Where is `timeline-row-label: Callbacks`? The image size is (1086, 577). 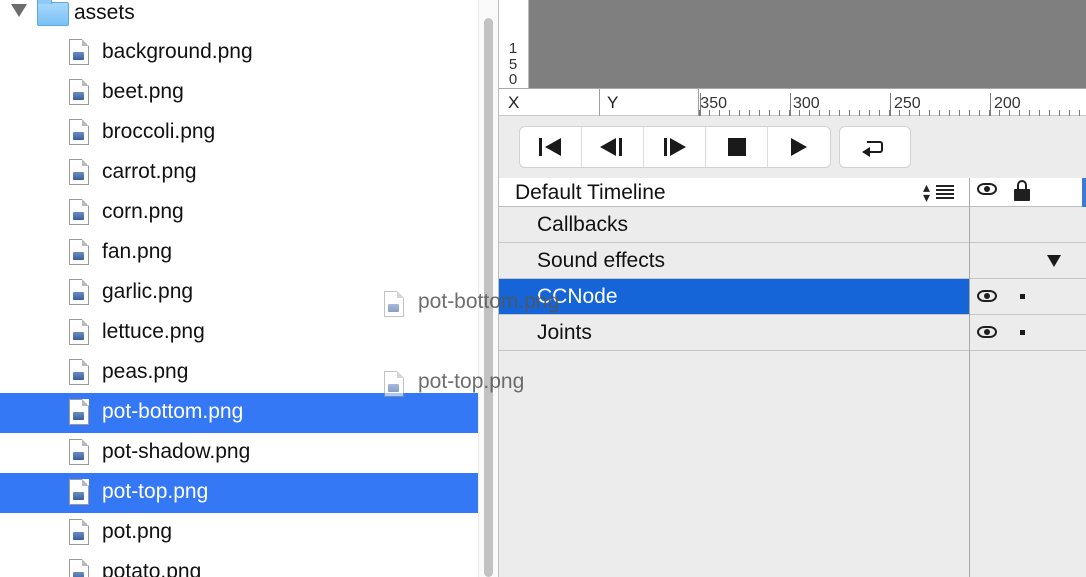
timeline-row-label: Callbacks is located at coordinates (583, 224).